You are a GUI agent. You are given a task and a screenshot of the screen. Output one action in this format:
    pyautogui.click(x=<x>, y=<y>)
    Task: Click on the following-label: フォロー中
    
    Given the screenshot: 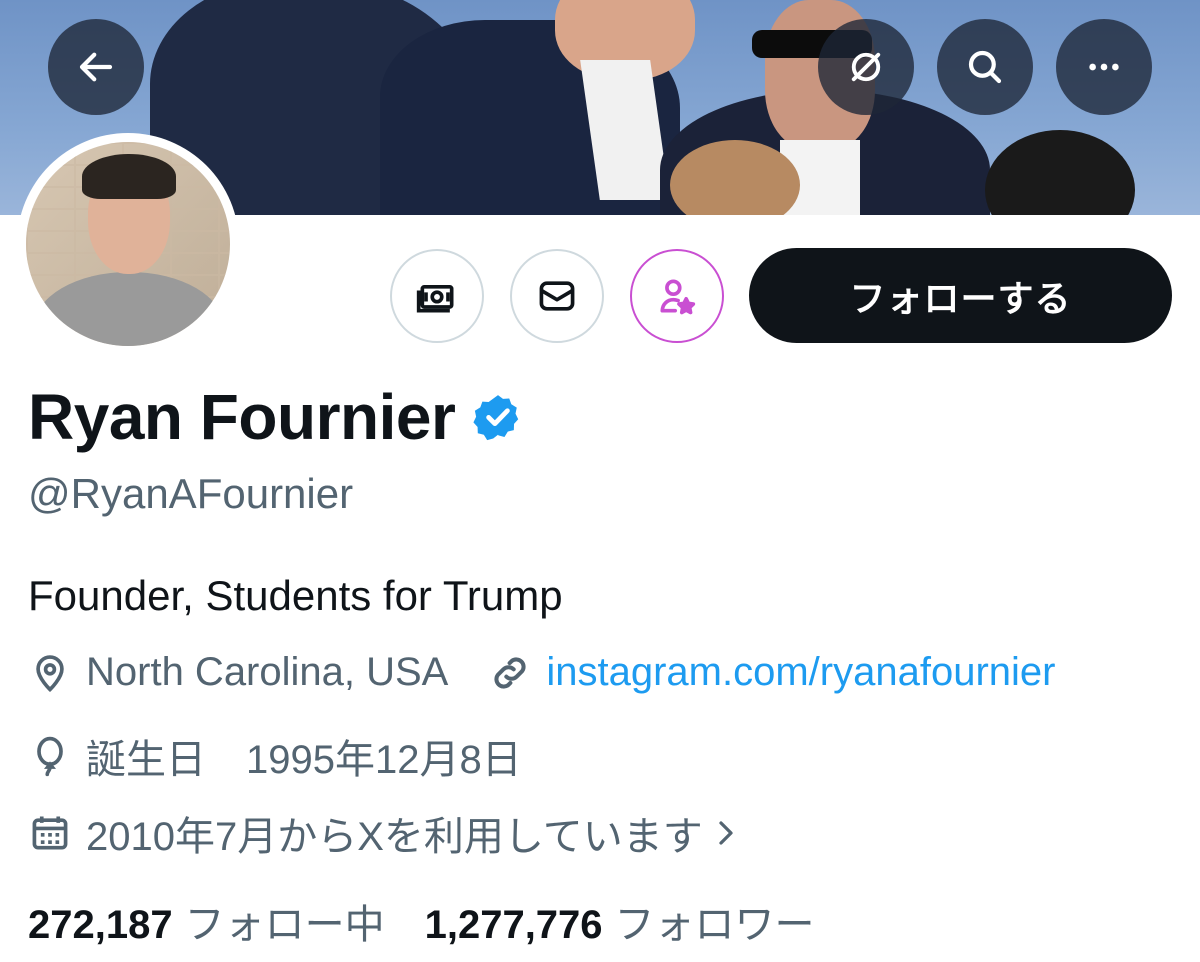 What is the action you would take?
    pyautogui.click(x=284, y=925)
    